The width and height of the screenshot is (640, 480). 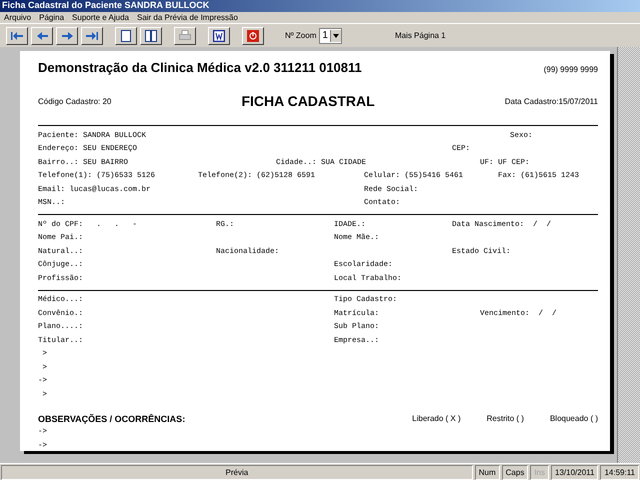 What do you see at coordinates (112, 419) in the screenshot?
I see `observations-label: OBSERVAÇÕES / OCORRÊNCIAS:` at bounding box center [112, 419].